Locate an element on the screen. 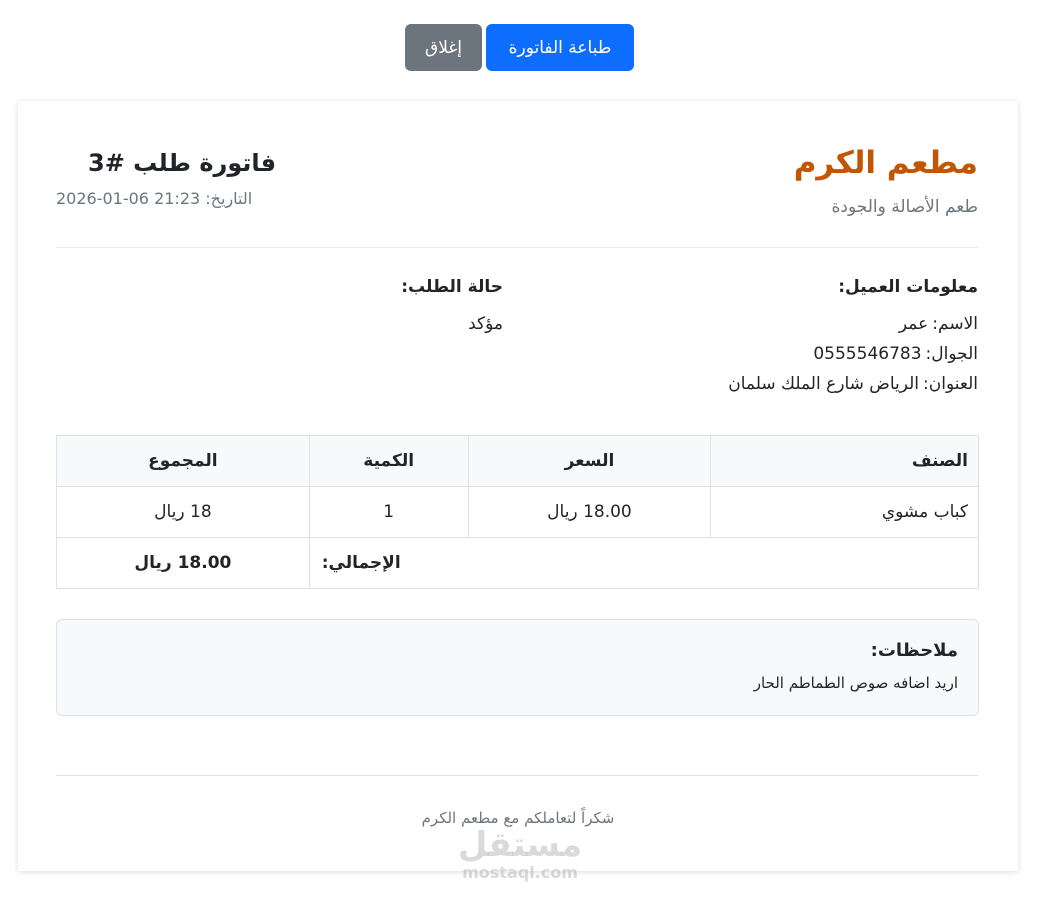  toolbar: إغلاق طباعة الفاتورة is located at coordinates (519, 47).